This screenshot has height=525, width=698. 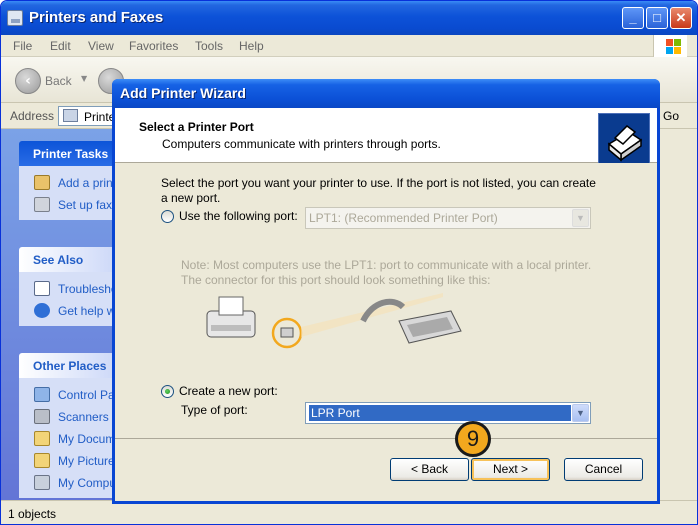 What do you see at coordinates (101, 46) in the screenshot?
I see `menu-view: View` at bounding box center [101, 46].